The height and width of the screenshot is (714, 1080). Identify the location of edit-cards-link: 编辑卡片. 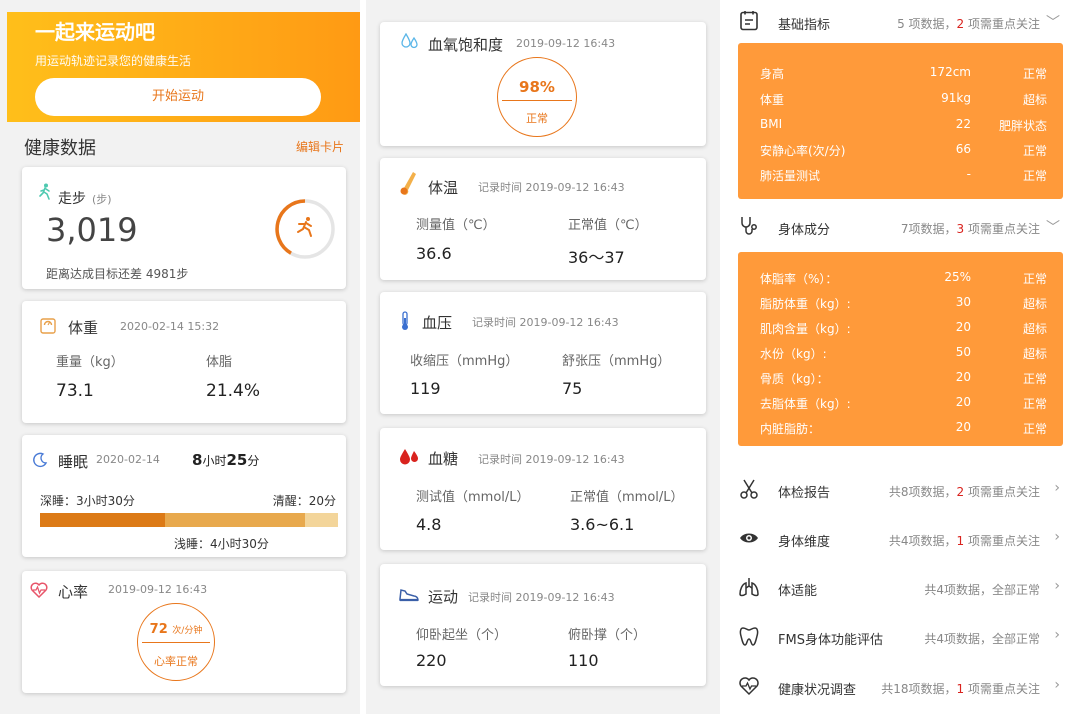
(320, 146).